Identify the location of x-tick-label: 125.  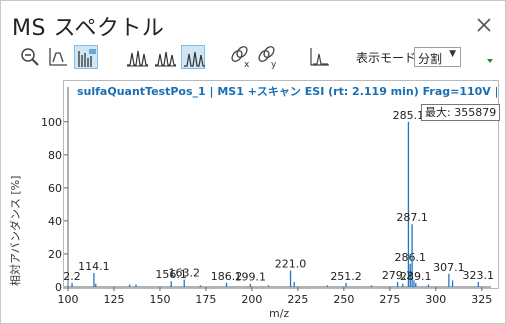
(113, 299).